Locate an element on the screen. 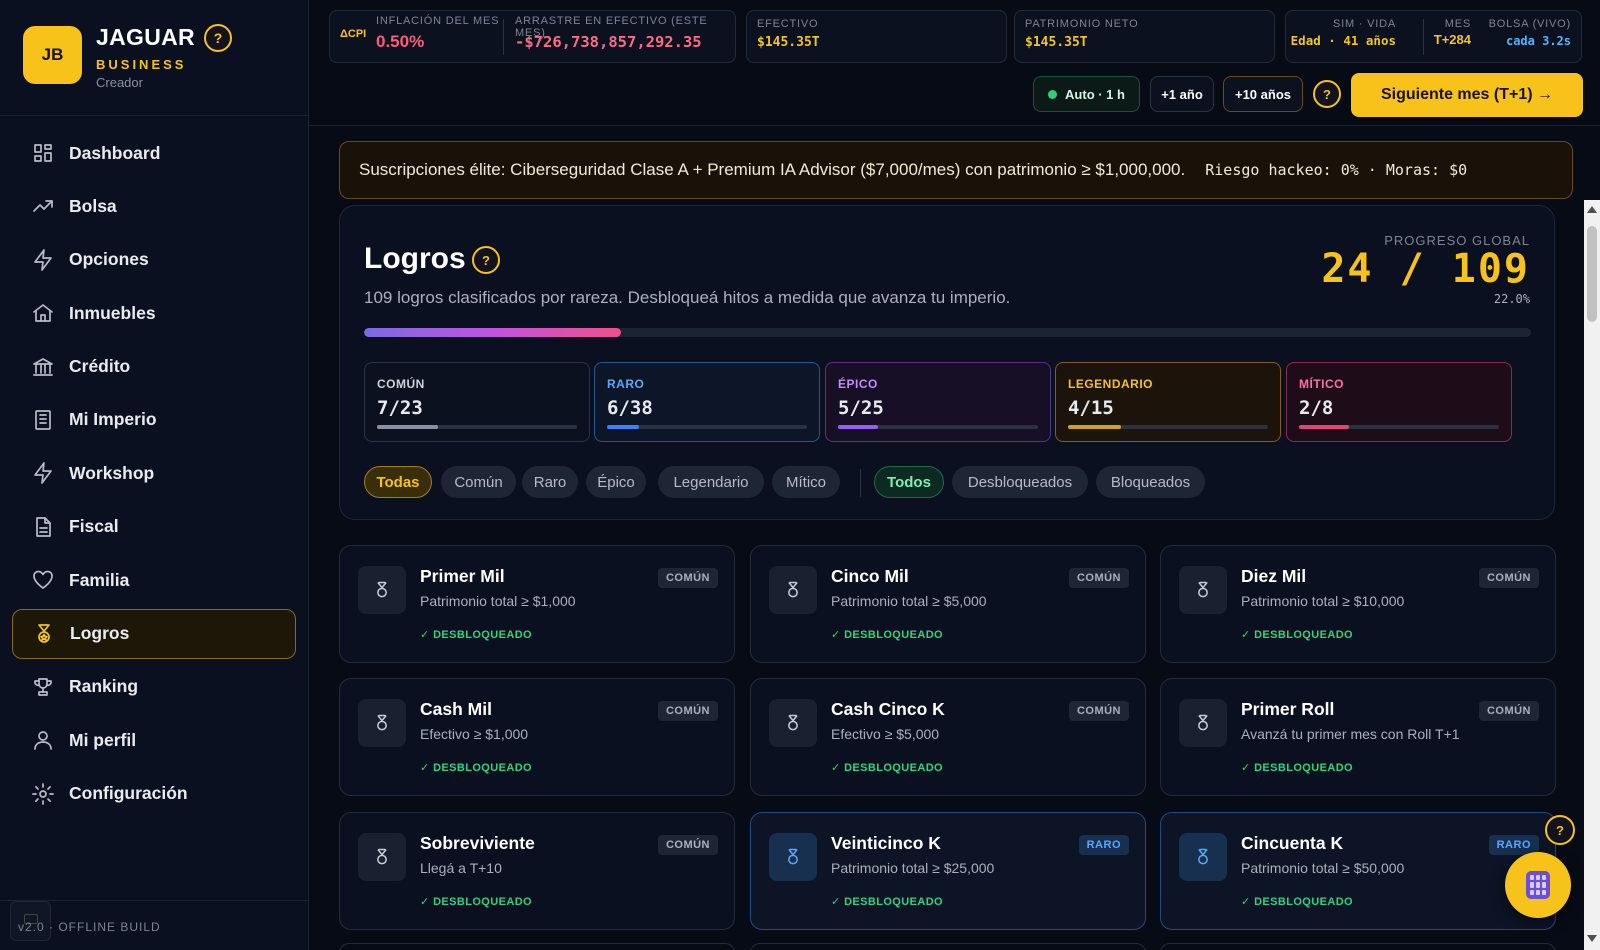 This screenshot has width=1600, height=950. rarity-summary-card: LEGENDARIO 4/15 is located at coordinates (1168, 402).